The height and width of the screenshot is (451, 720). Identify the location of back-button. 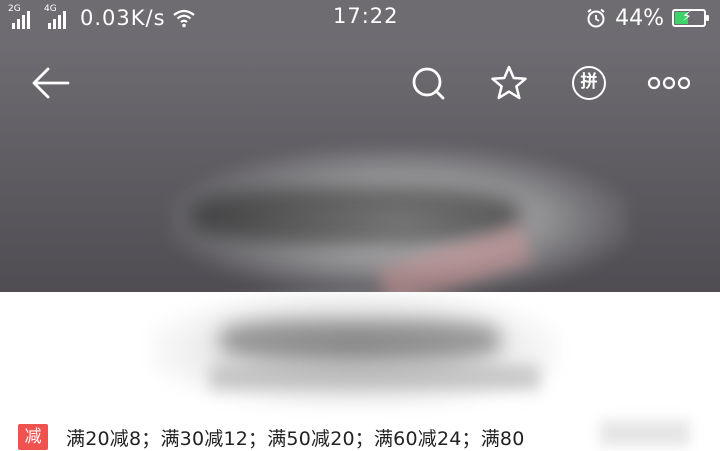
(50, 83).